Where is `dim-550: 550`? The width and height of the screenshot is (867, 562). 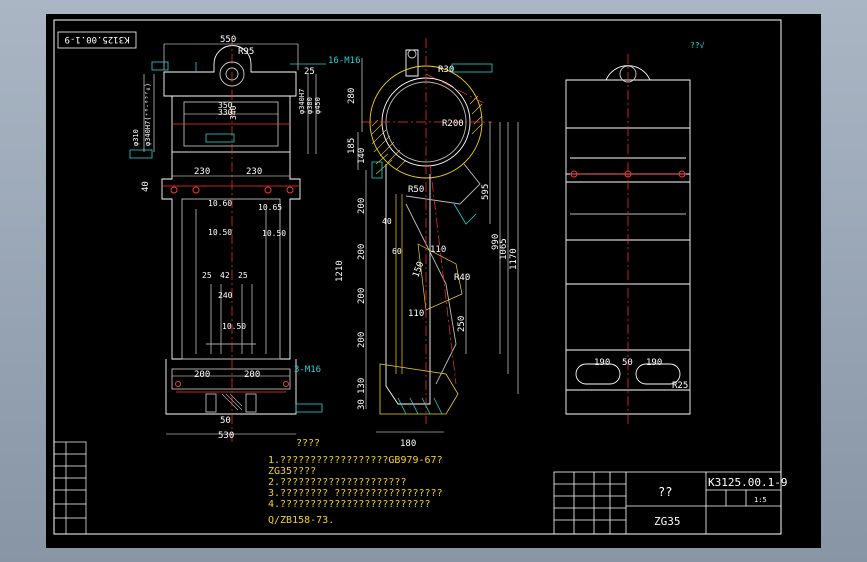 dim-550: 550 is located at coordinates (228, 40).